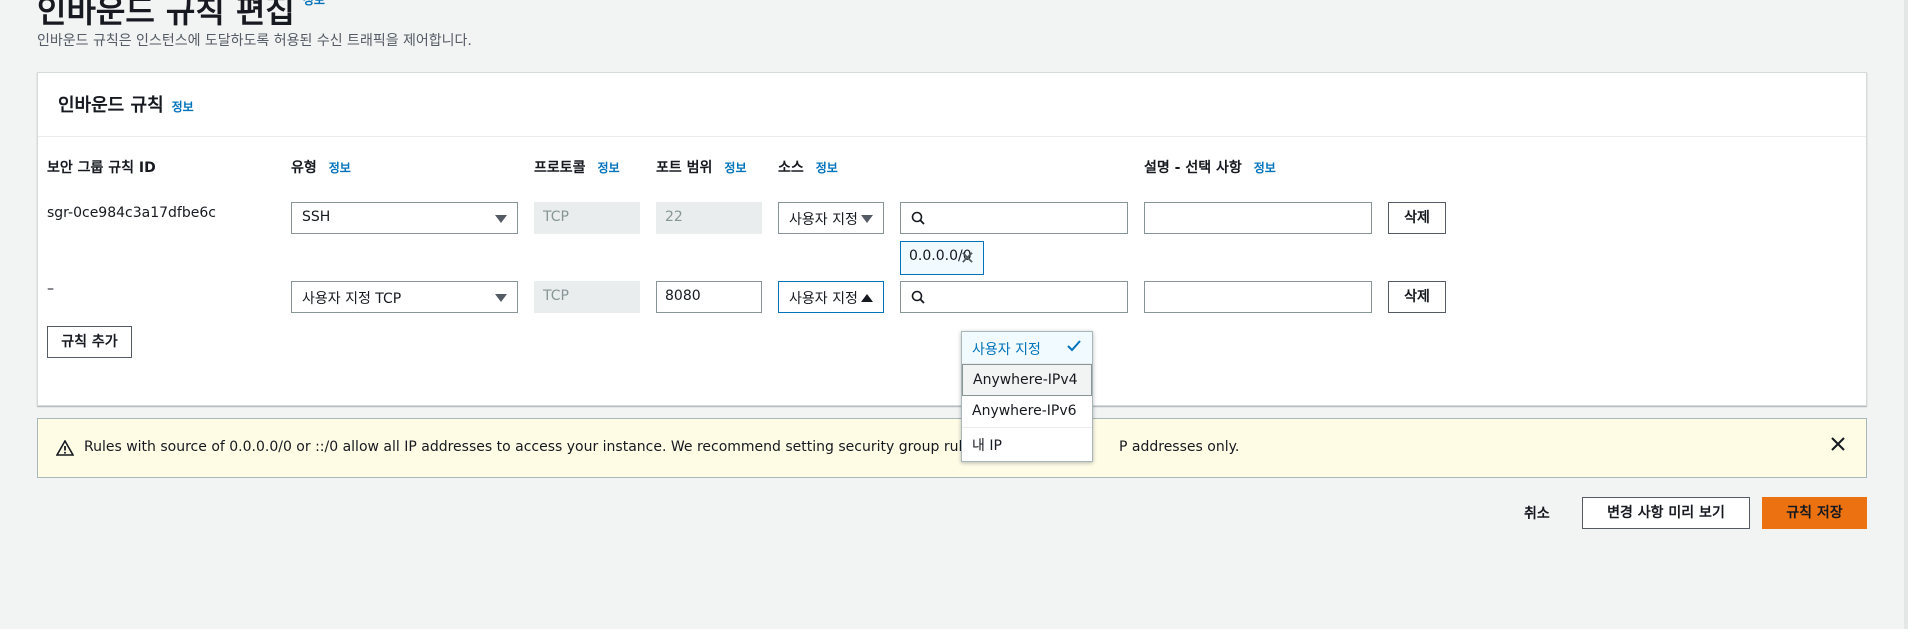 Image resolution: width=1908 pixels, height=629 pixels. What do you see at coordinates (101, 168) in the screenshot?
I see `col-header-rule-id: 보안 그룹 규칙 ID` at bounding box center [101, 168].